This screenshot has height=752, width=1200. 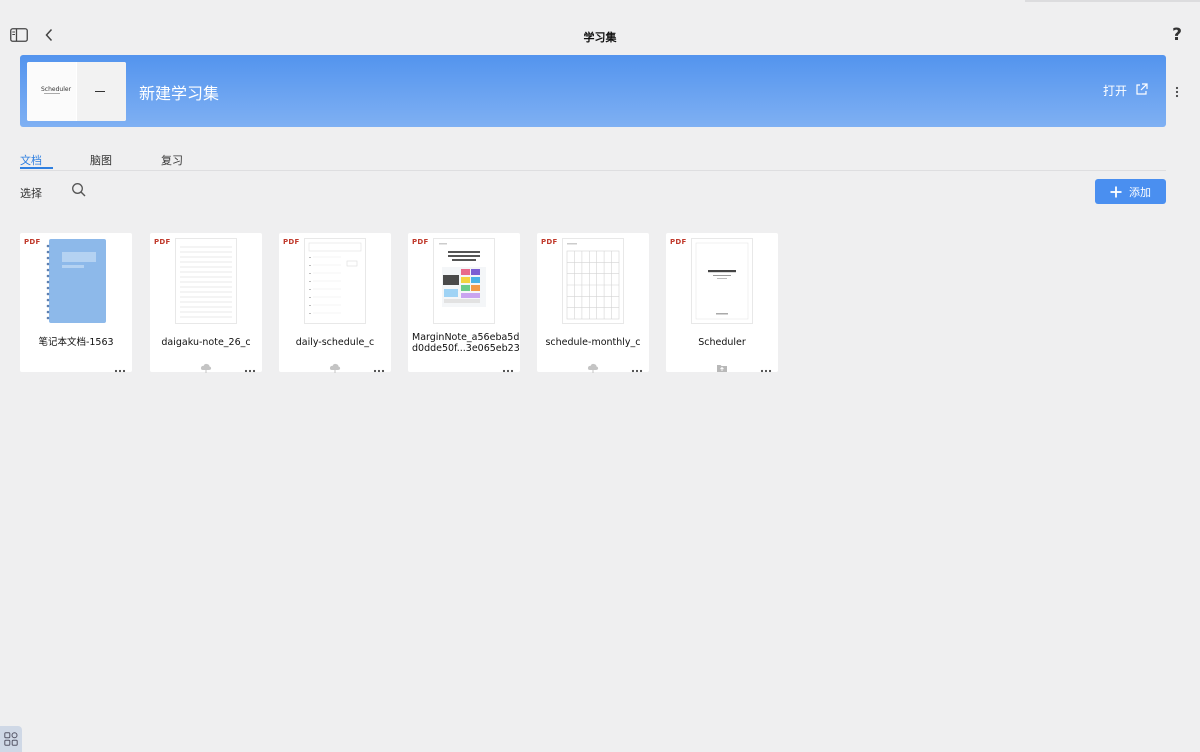 I want to click on help-button: ?, so click(x=1177, y=35).